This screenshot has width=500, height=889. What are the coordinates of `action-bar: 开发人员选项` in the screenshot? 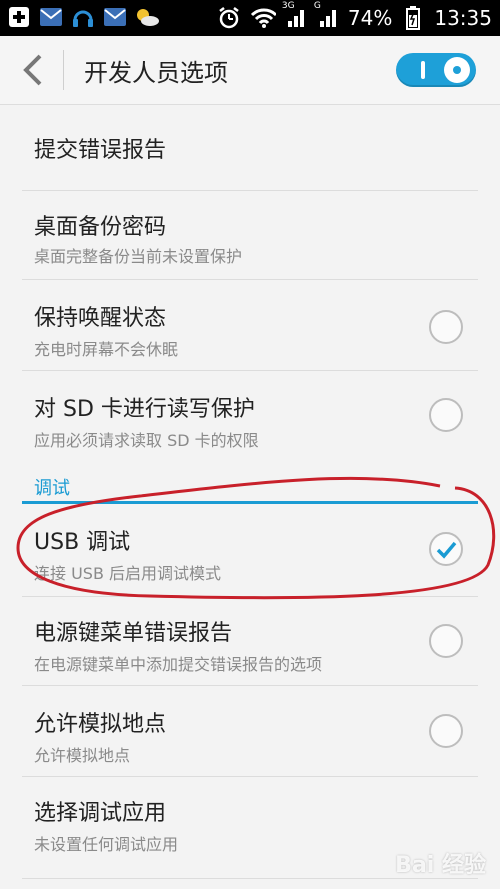 It's located at (250, 70).